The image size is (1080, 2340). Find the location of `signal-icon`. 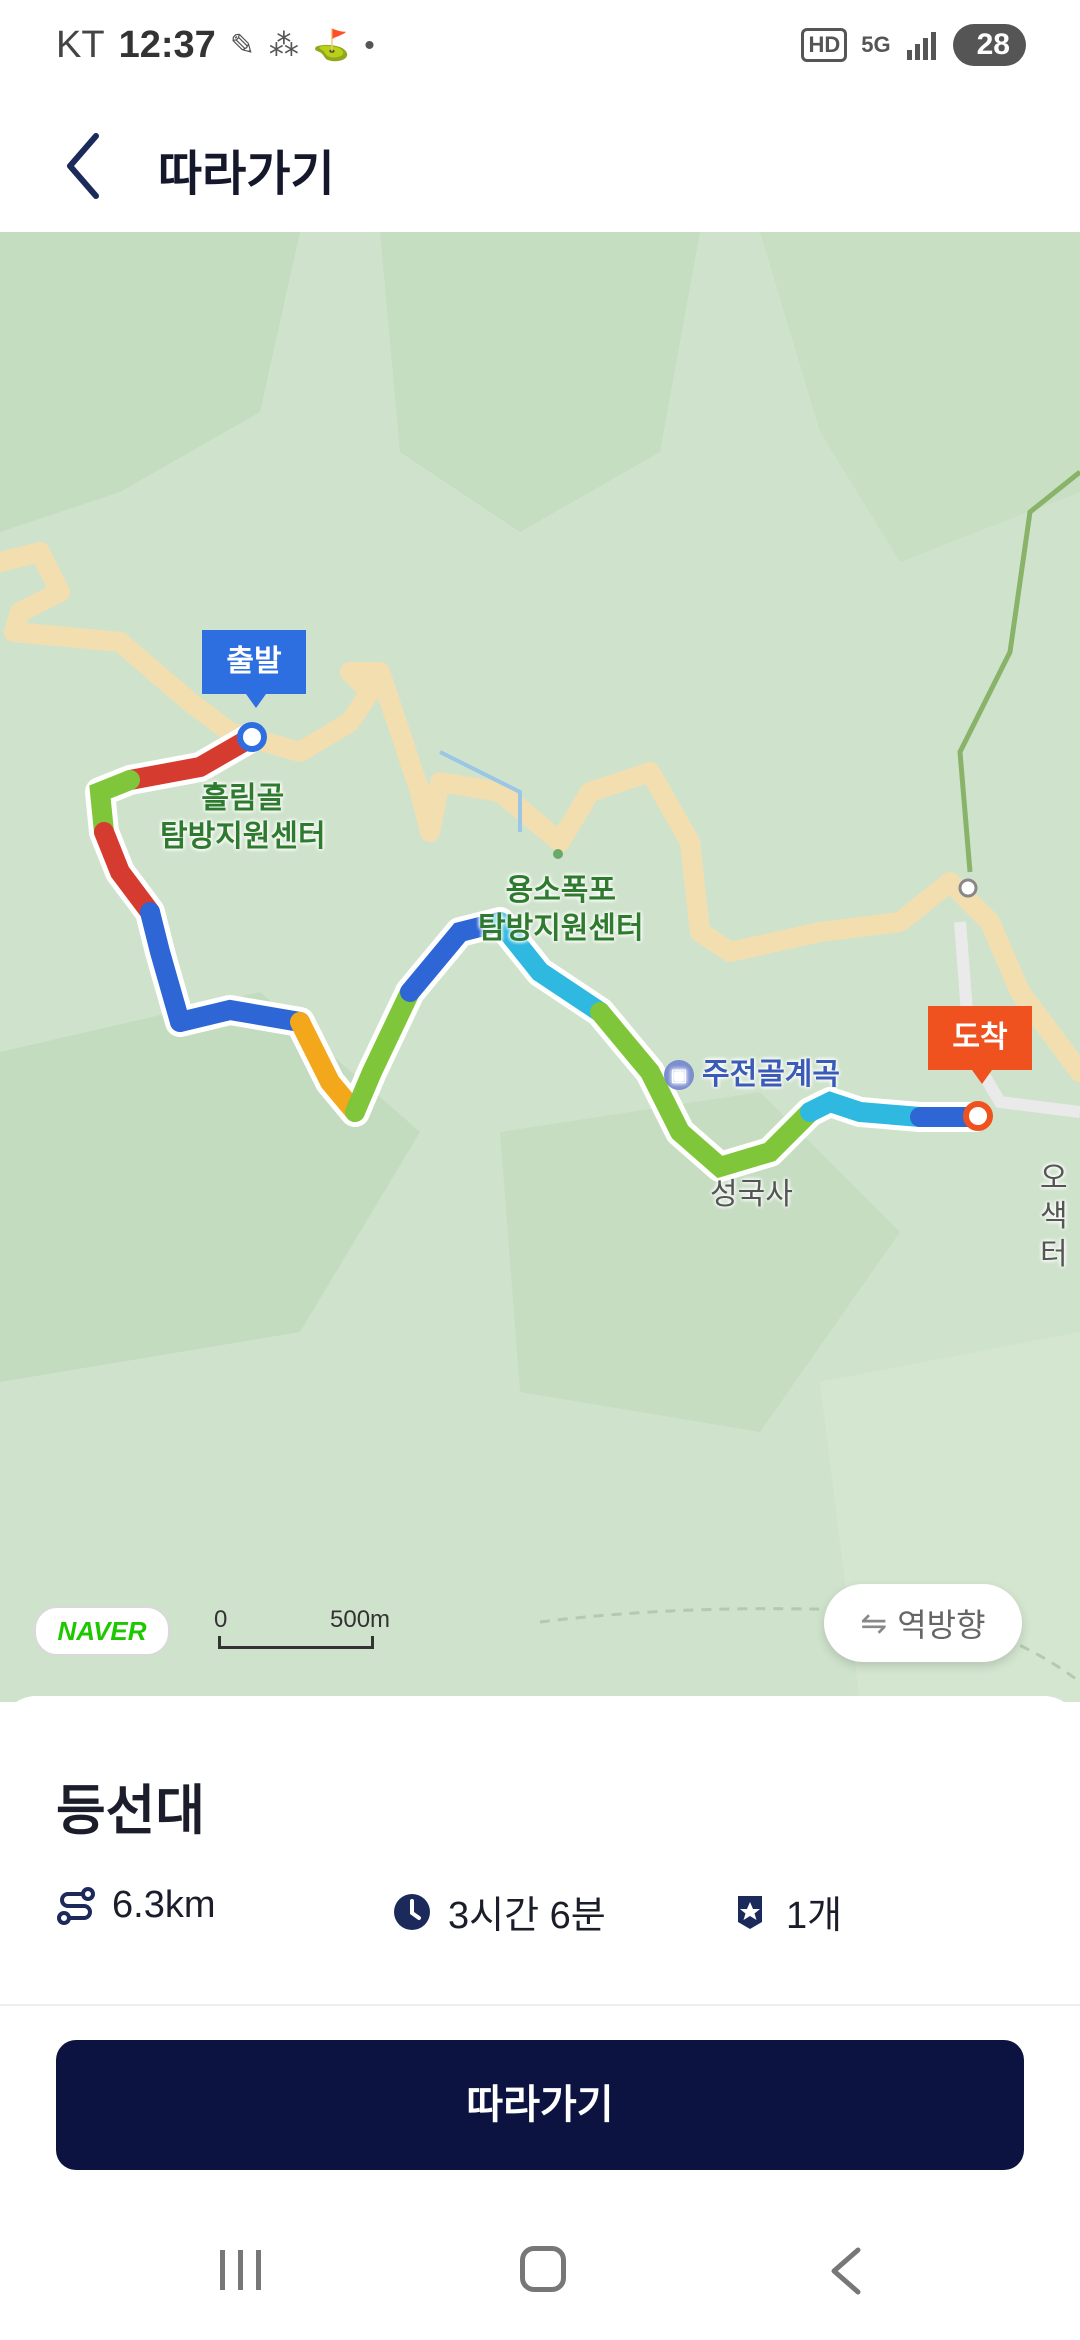

signal-icon is located at coordinates (921, 46).